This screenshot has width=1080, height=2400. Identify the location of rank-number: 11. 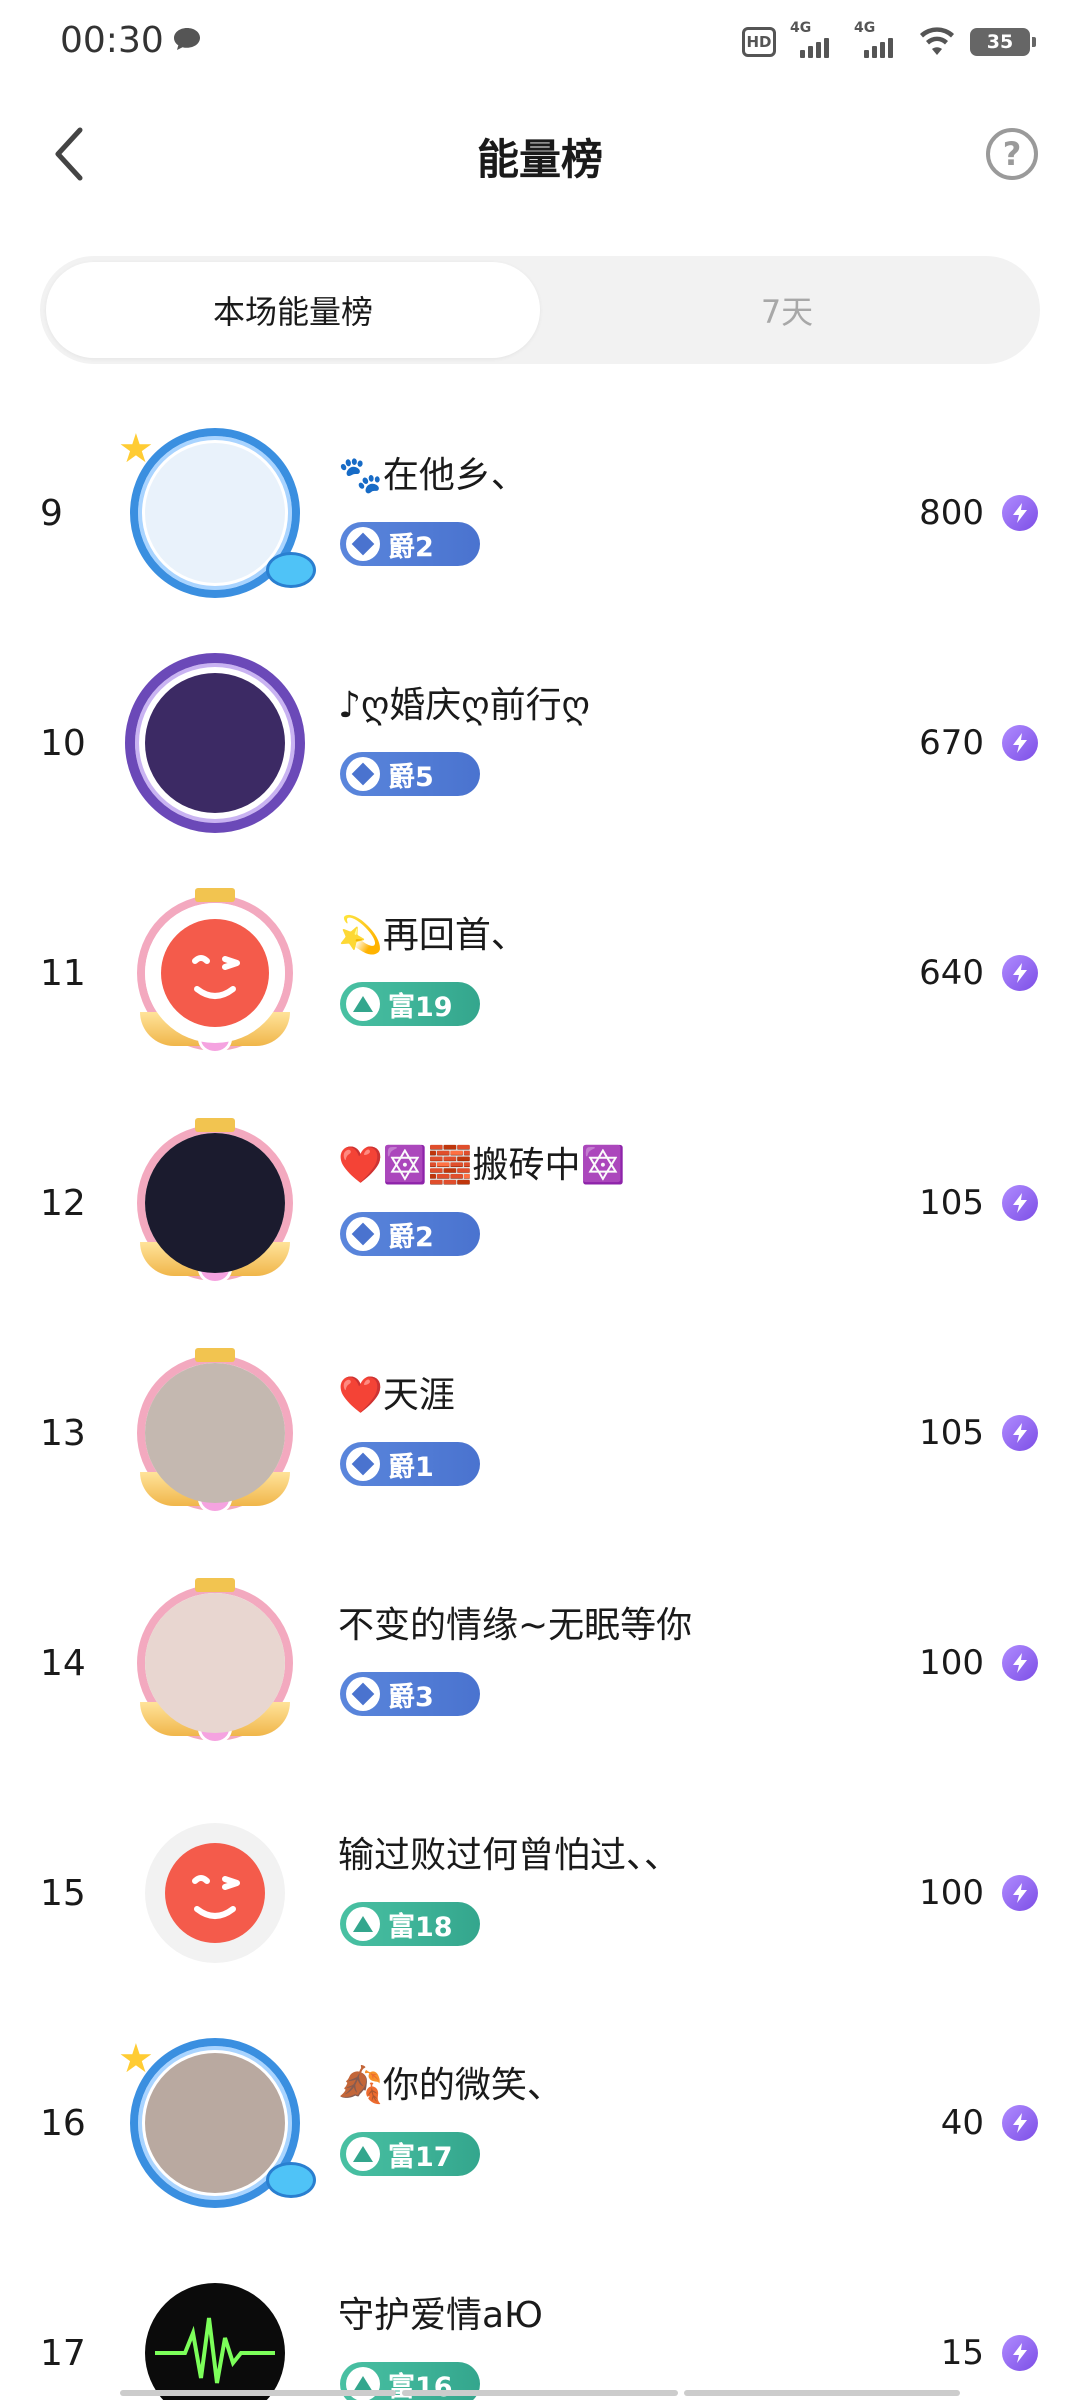
(63, 973).